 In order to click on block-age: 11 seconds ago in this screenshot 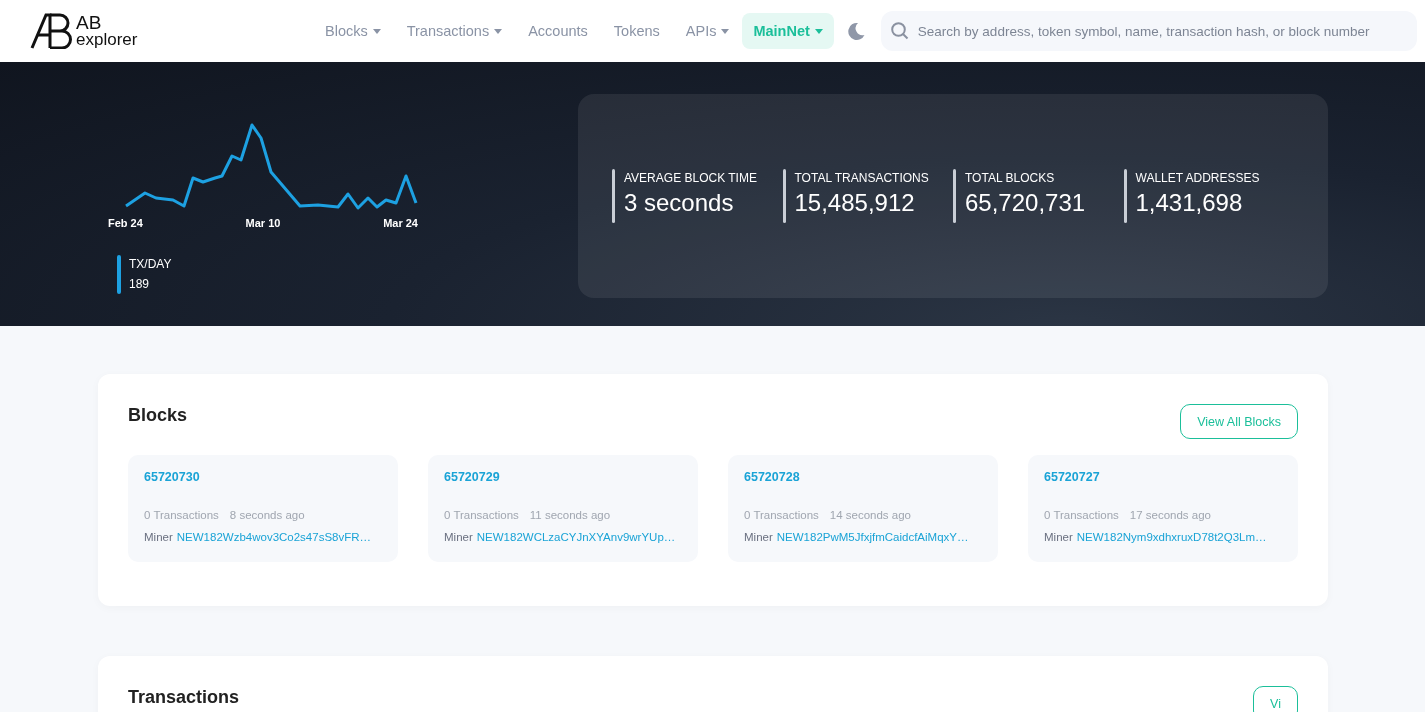, I will do `click(570, 515)`.